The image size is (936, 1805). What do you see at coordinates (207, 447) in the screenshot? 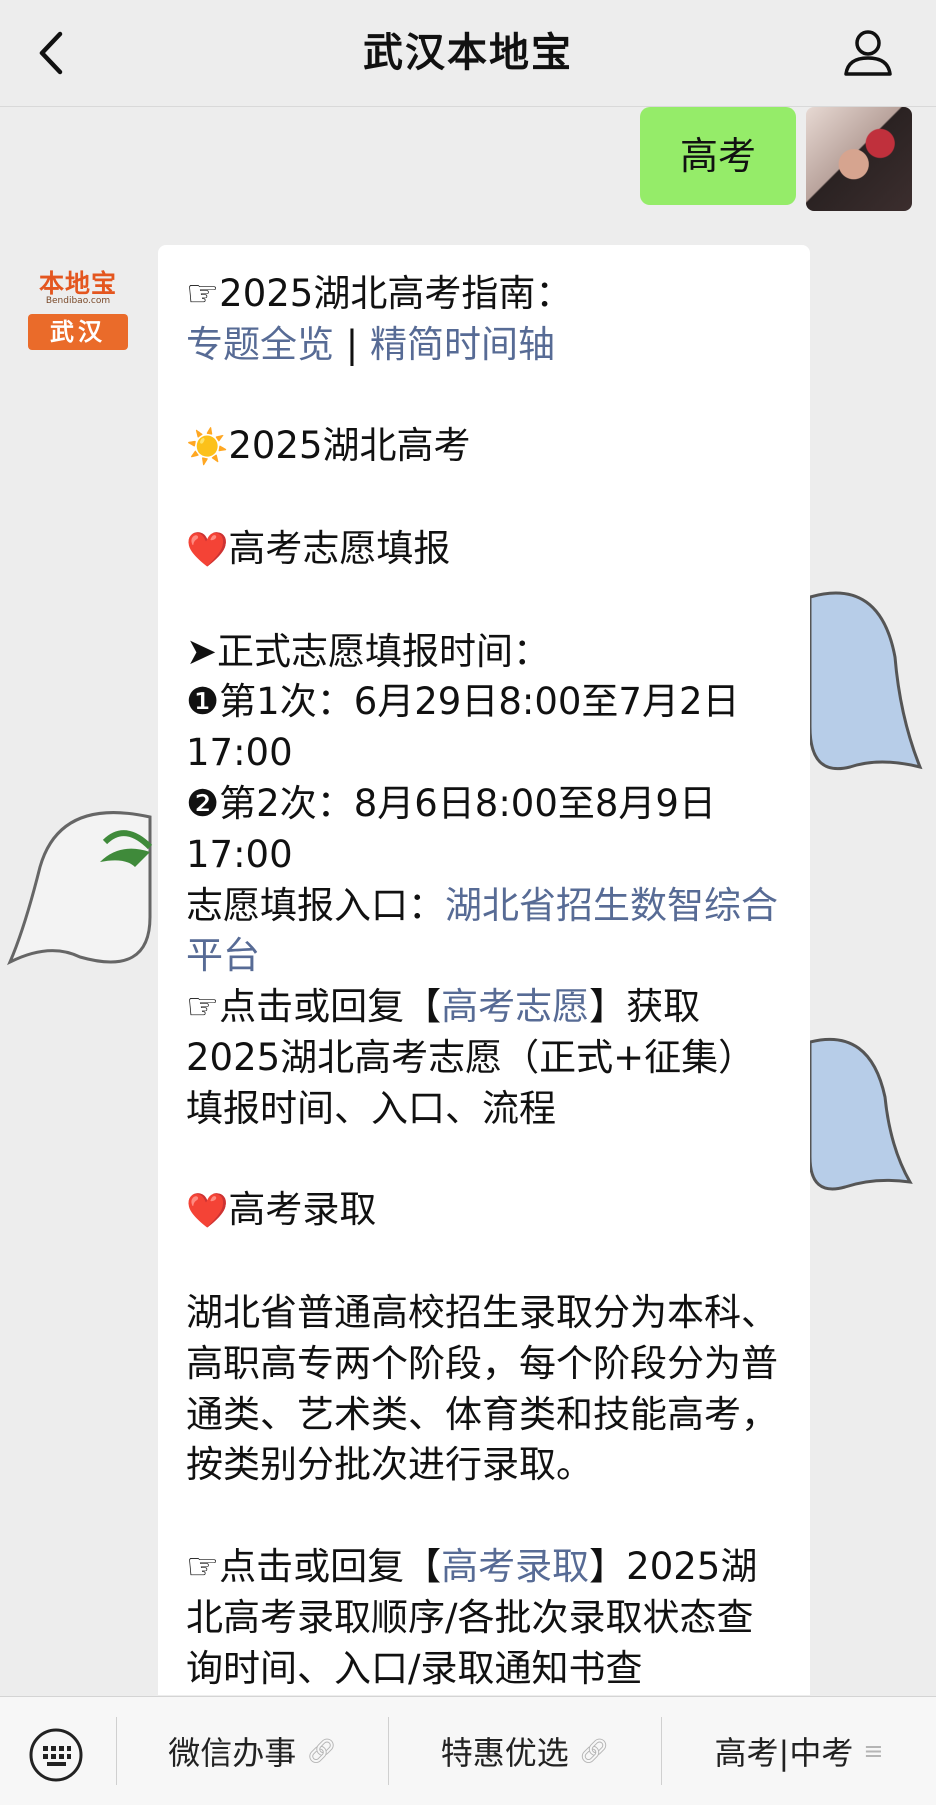
I see `sun-icon: ☀️` at bounding box center [207, 447].